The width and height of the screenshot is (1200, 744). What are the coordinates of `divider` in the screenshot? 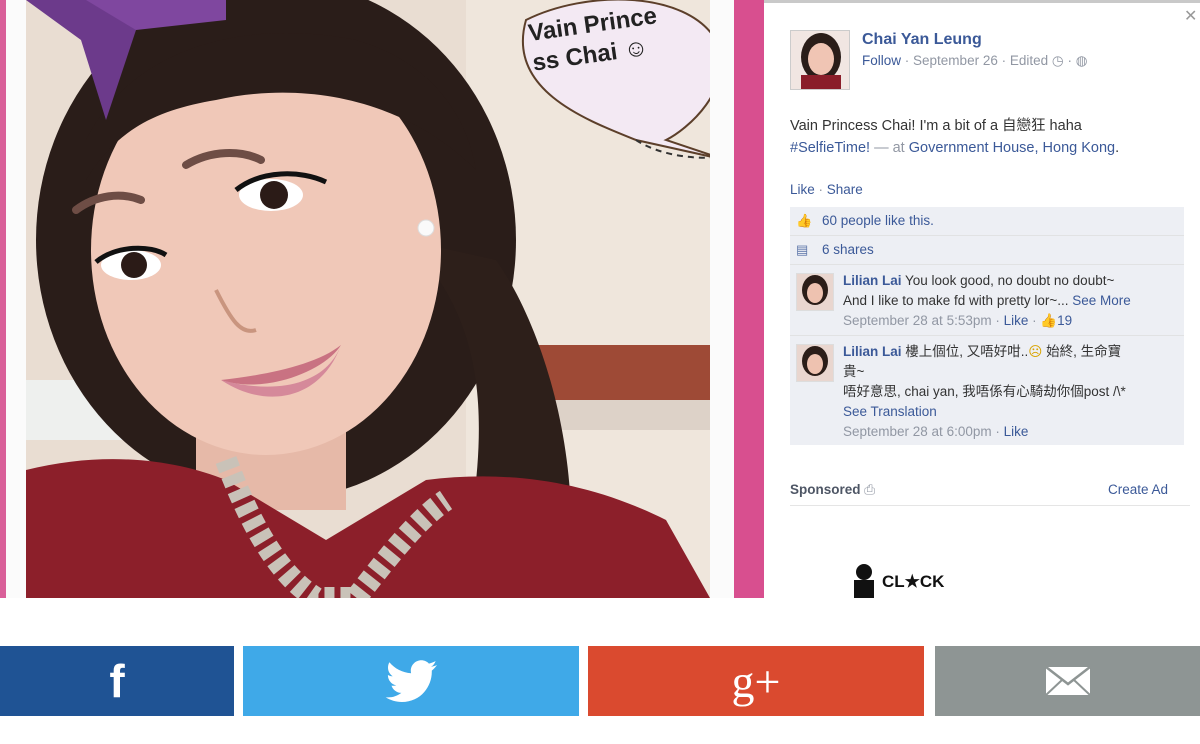 It's located at (990, 505).